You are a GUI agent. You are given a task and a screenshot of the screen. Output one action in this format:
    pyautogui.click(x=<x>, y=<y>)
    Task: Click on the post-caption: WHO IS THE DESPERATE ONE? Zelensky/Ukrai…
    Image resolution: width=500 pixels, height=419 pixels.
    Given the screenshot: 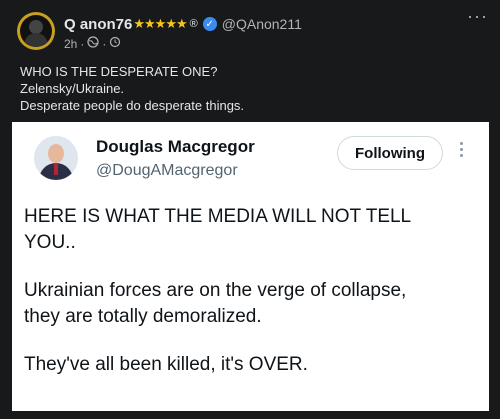 What is the action you would take?
    pyautogui.click(x=132, y=88)
    